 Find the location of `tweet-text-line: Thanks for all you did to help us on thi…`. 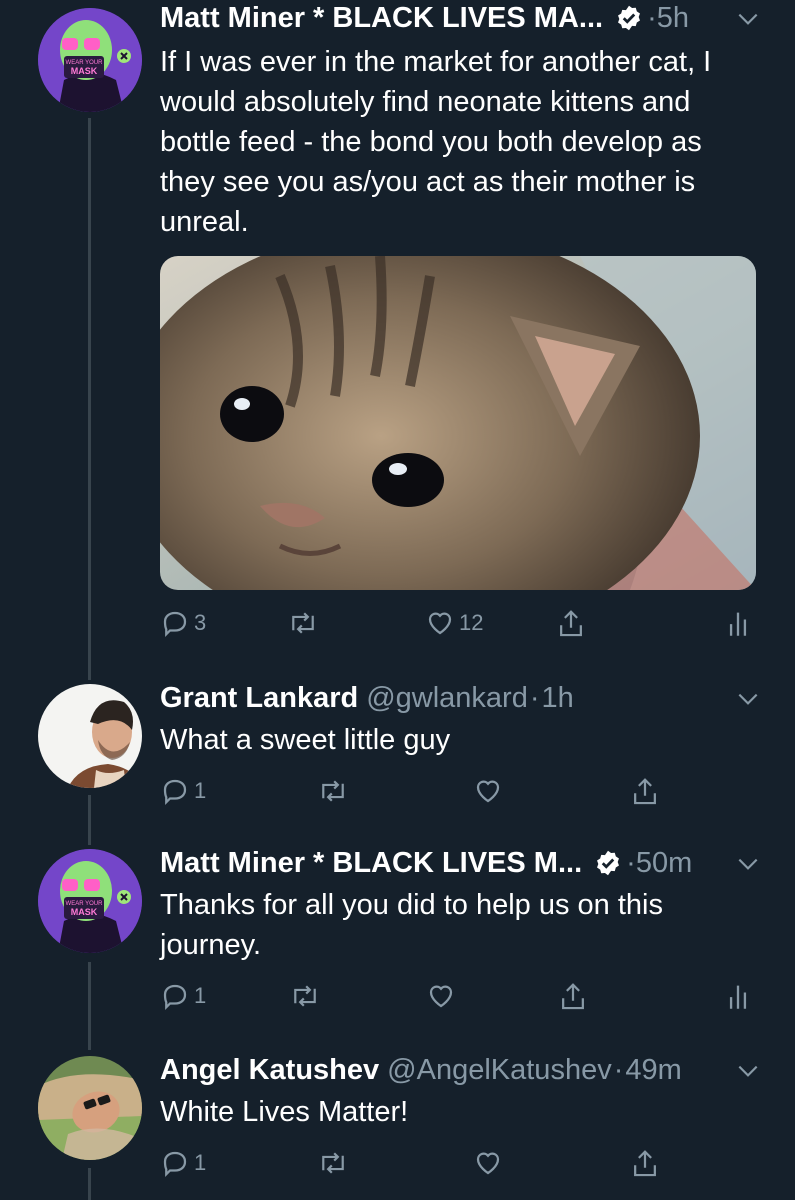

tweet-text-line: Thanks for all you did to help us on thi… is located at coordinates (411, 905).